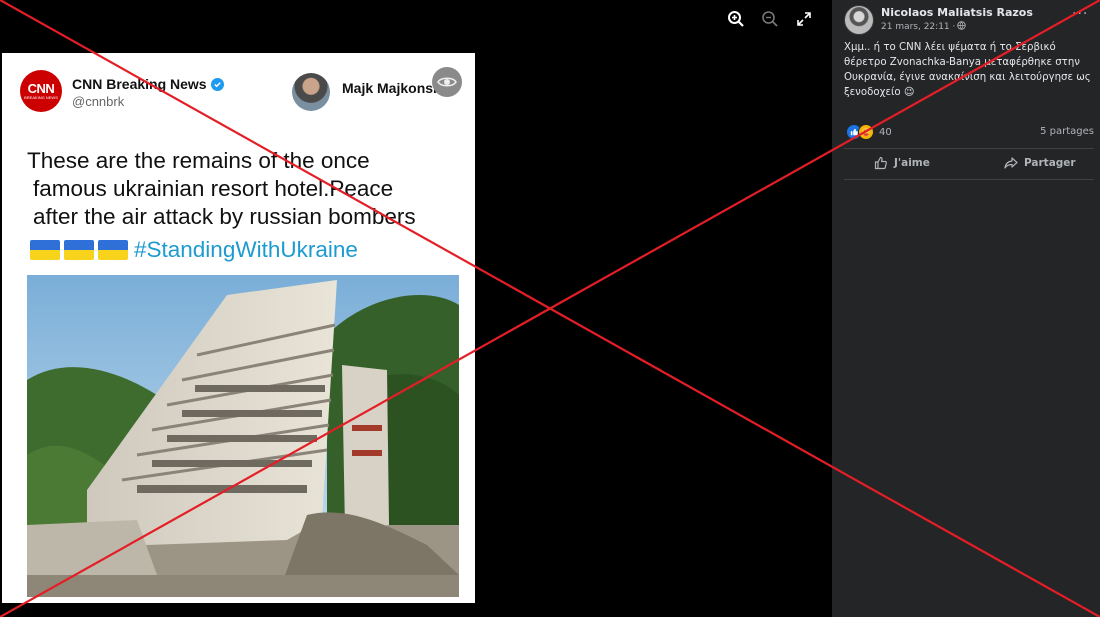 The width and height of the screenshot is (1100, 617). I want to click on zoom-out-icon, so click(770, 19).